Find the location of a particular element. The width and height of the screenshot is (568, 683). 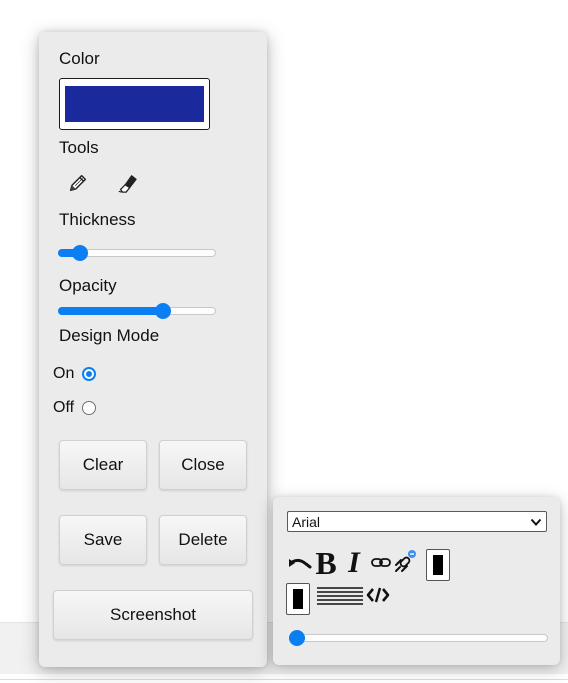

text-editor-toolbar: Arial B I is located at coordinates (416, 581).